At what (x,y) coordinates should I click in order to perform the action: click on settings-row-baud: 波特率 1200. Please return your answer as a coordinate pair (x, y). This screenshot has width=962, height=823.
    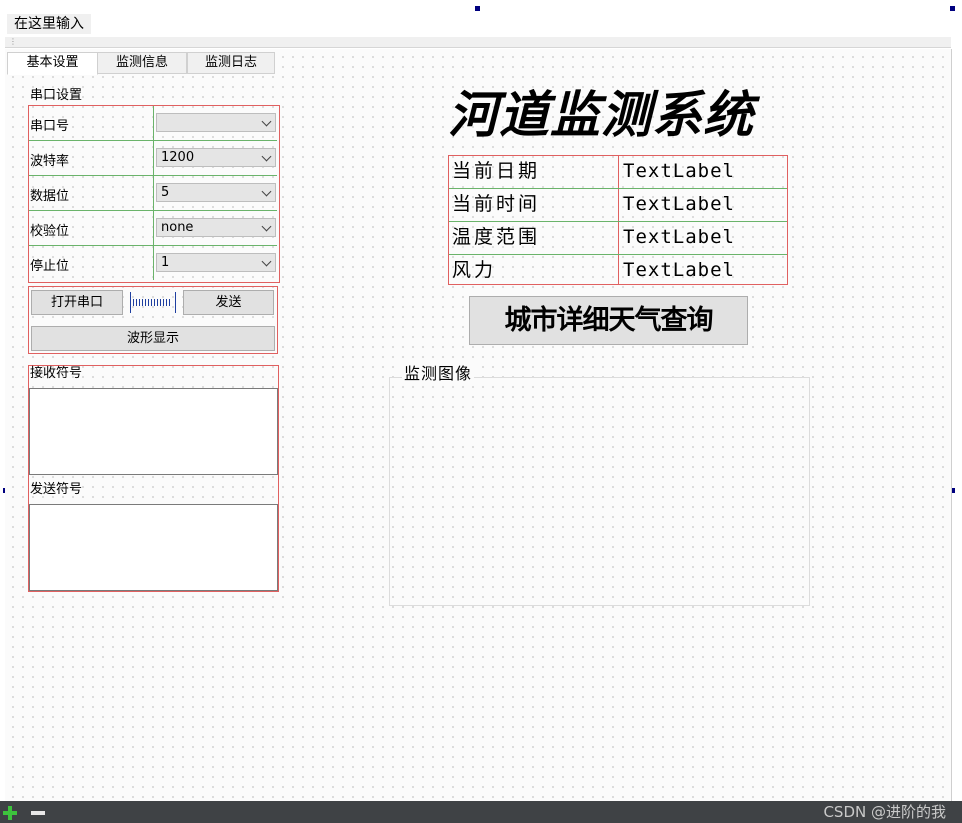
    Looking at the image, I should click on (153, 158).